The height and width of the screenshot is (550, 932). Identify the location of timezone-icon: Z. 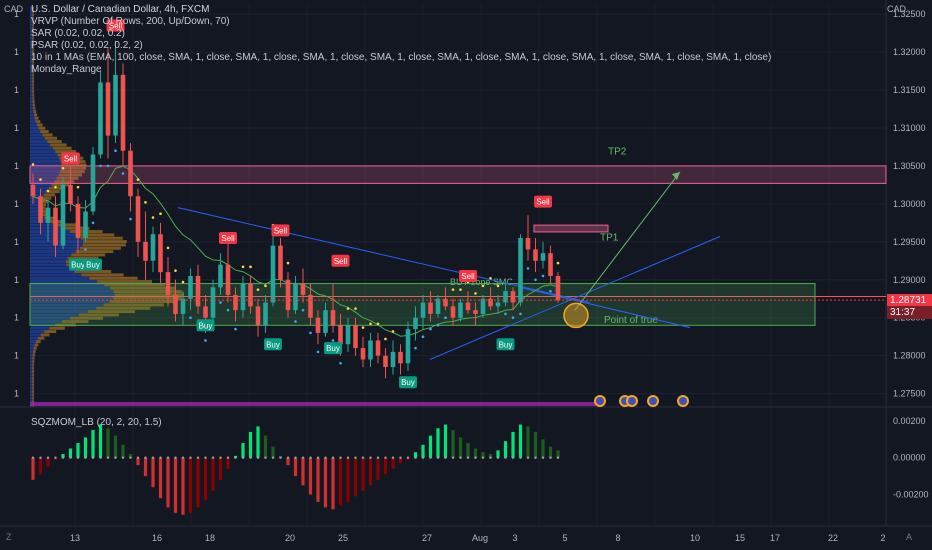
(9, 537).